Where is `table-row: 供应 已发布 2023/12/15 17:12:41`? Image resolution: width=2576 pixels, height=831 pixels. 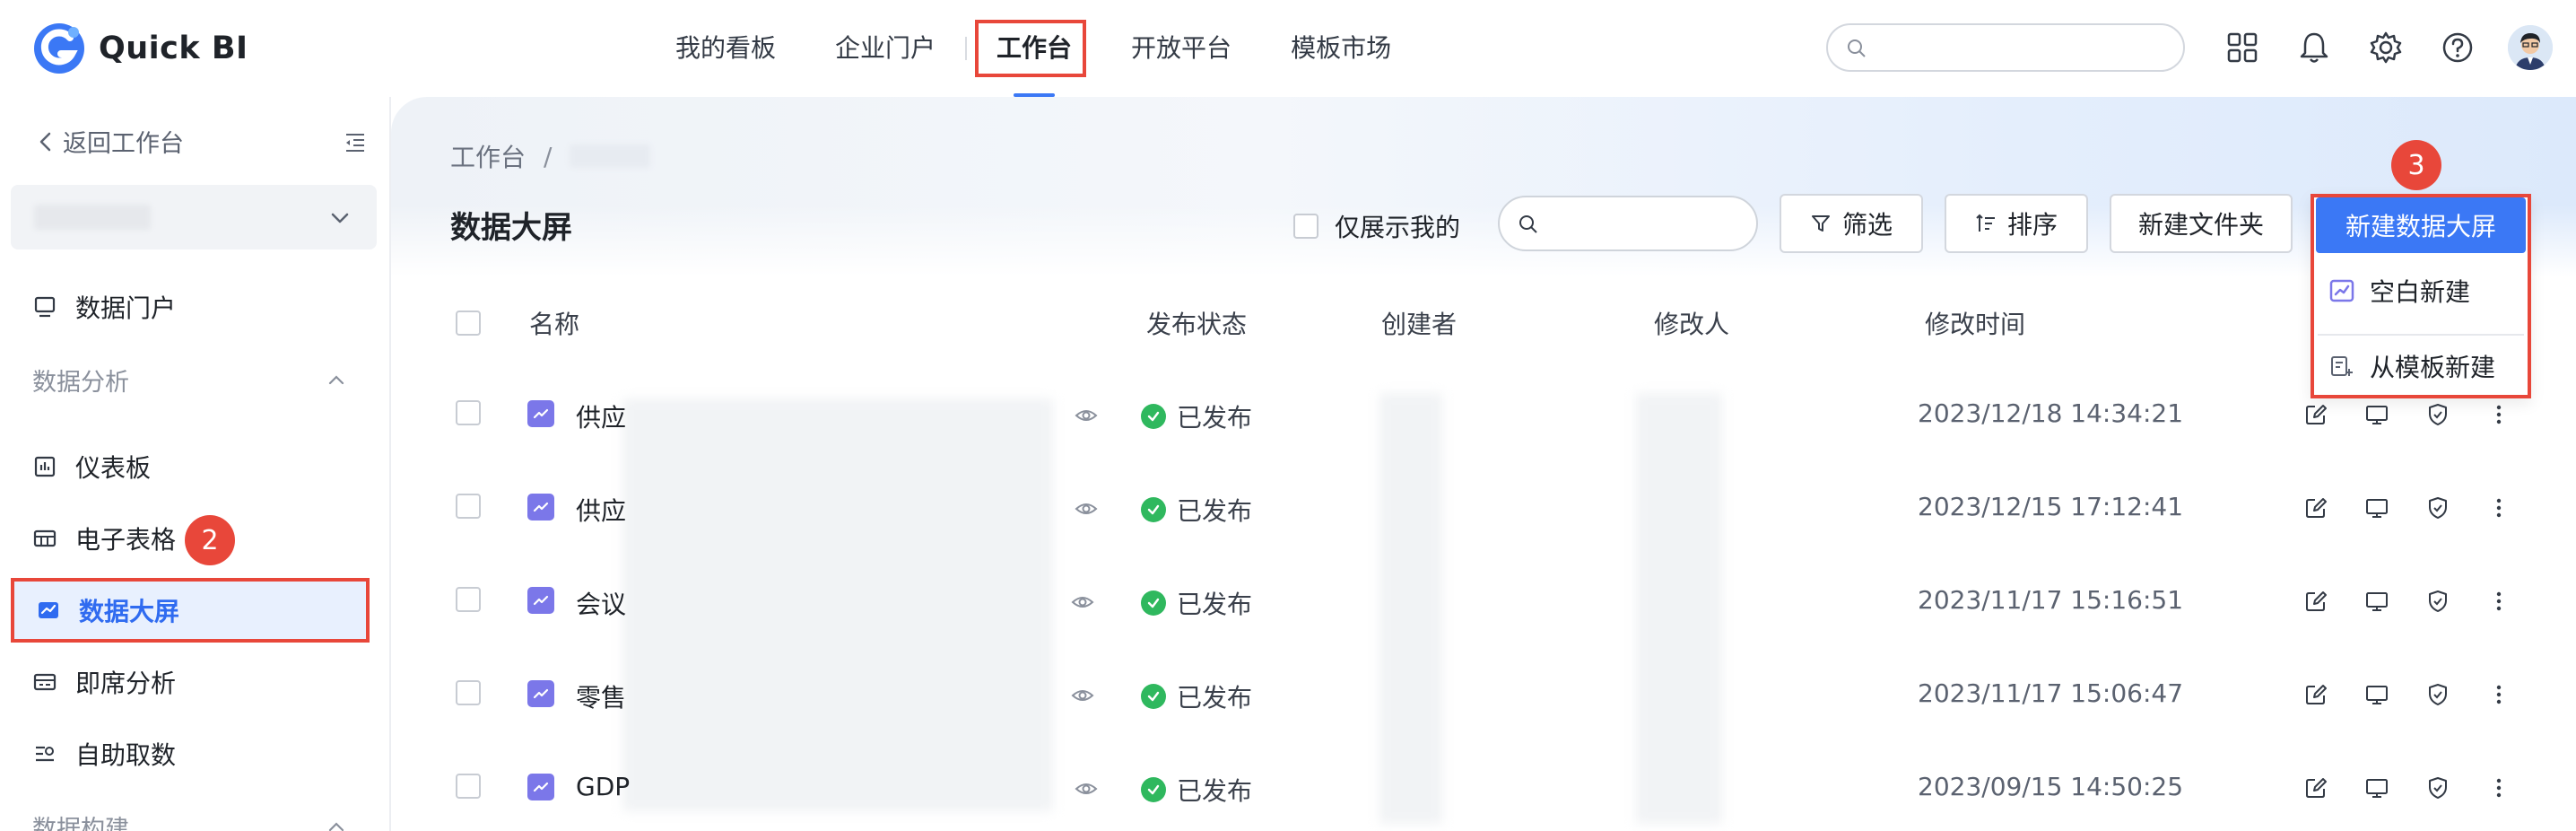 table-row: 供应 已发布 2023/12/15 17:12:41 is located at coordinates (1483, 508).